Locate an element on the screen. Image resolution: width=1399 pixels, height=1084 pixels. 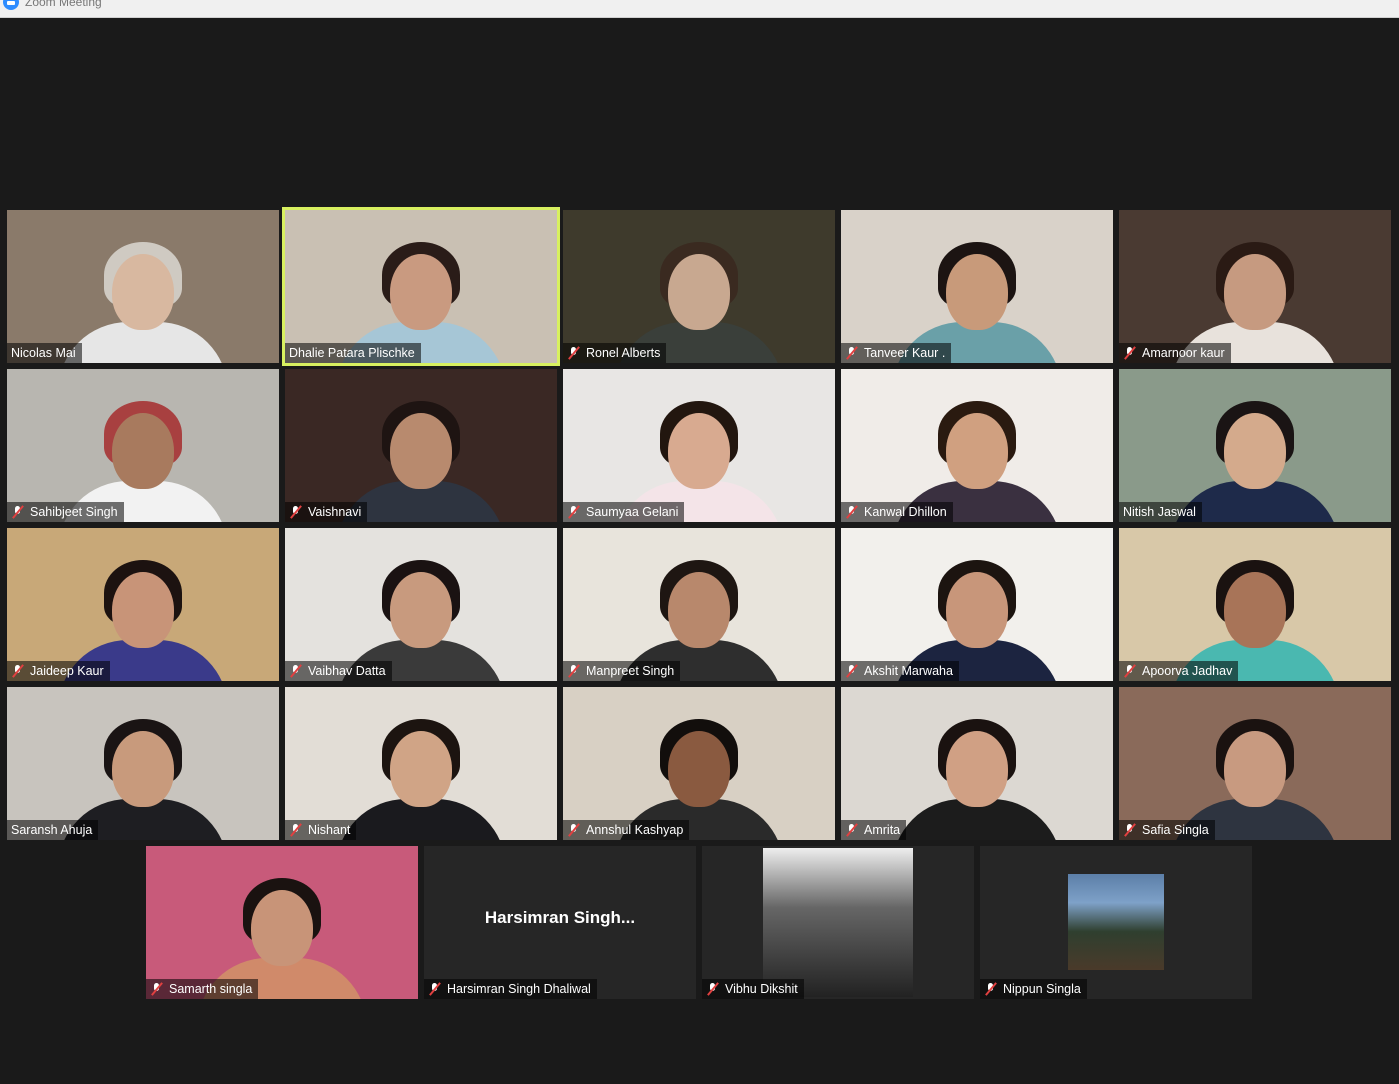
participant-name-tag: Sahibjeet Singh is located at coordinates (65, 512).